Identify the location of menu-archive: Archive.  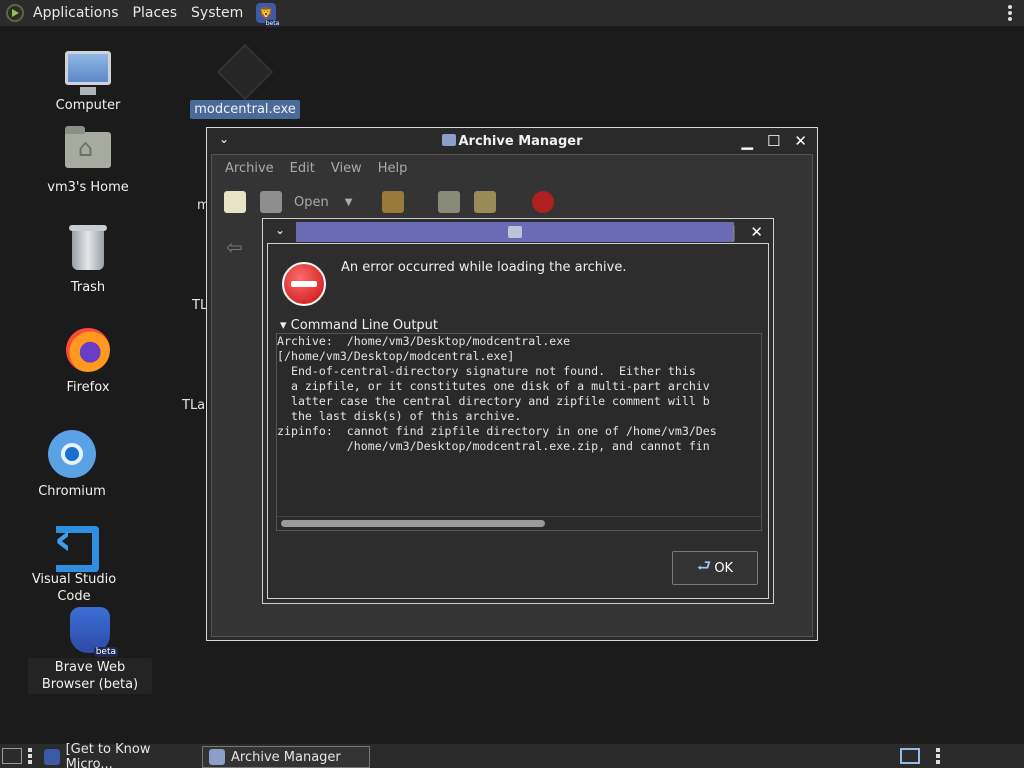
(249, 168).